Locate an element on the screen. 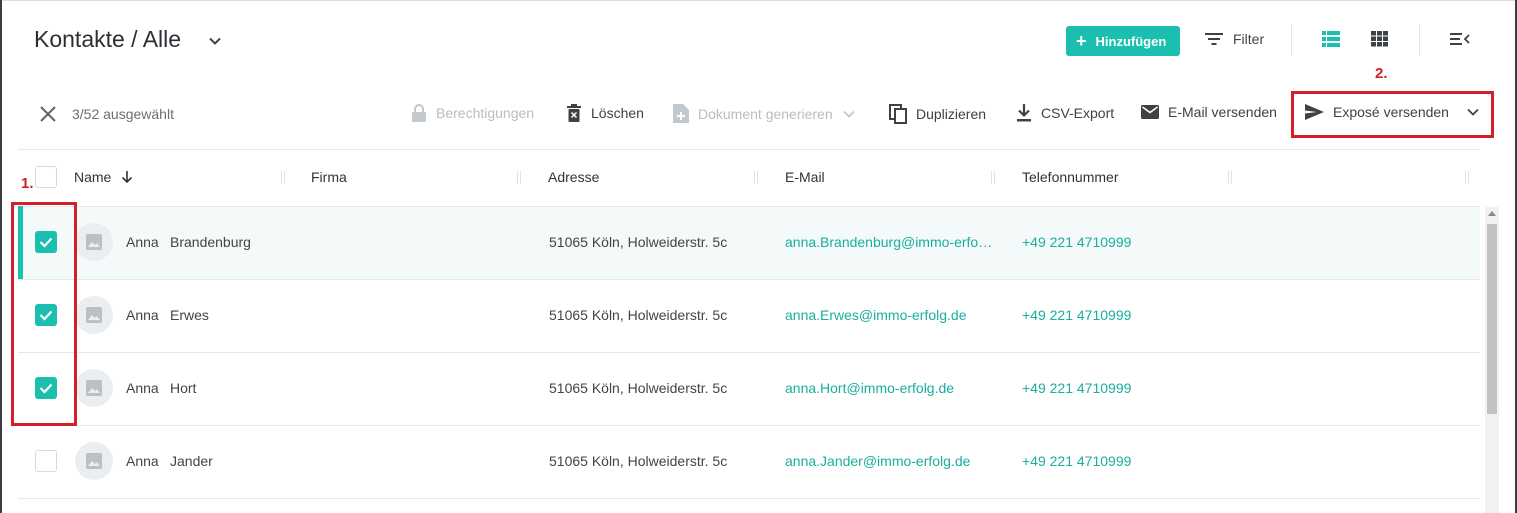 The image size is (1517, 513). send-email-button: E-Mail versenden is located at coordinates (1209, 112).